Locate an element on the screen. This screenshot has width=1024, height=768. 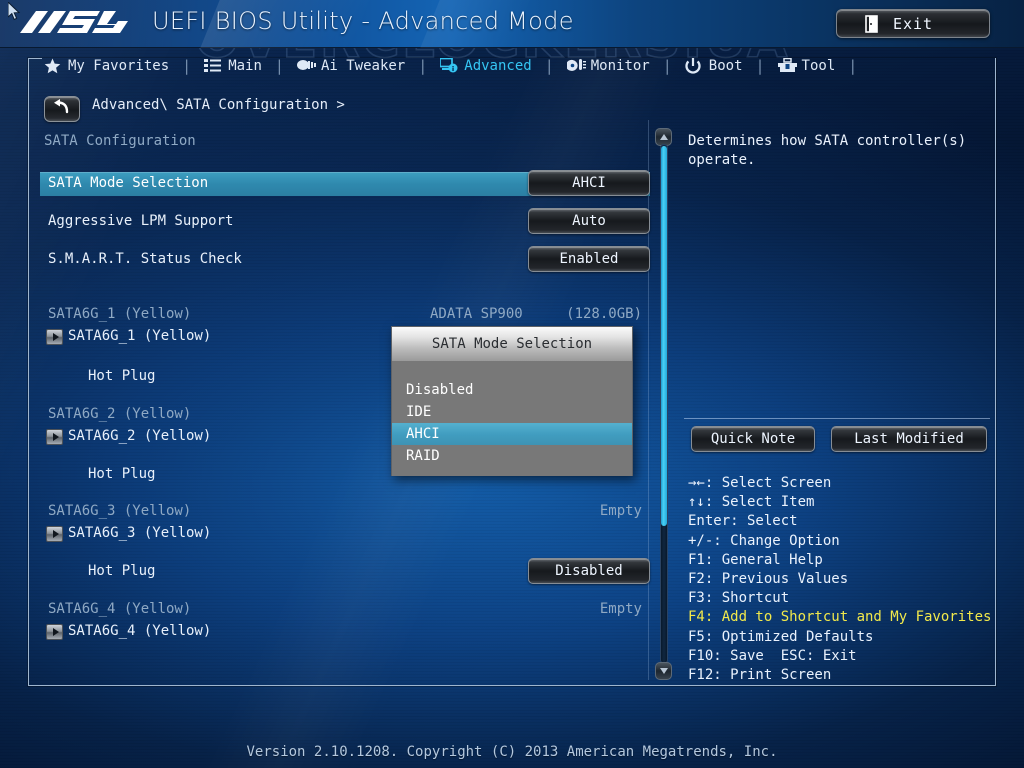
tab-monitor-label: Monitor is located at coordinates (620, 66).